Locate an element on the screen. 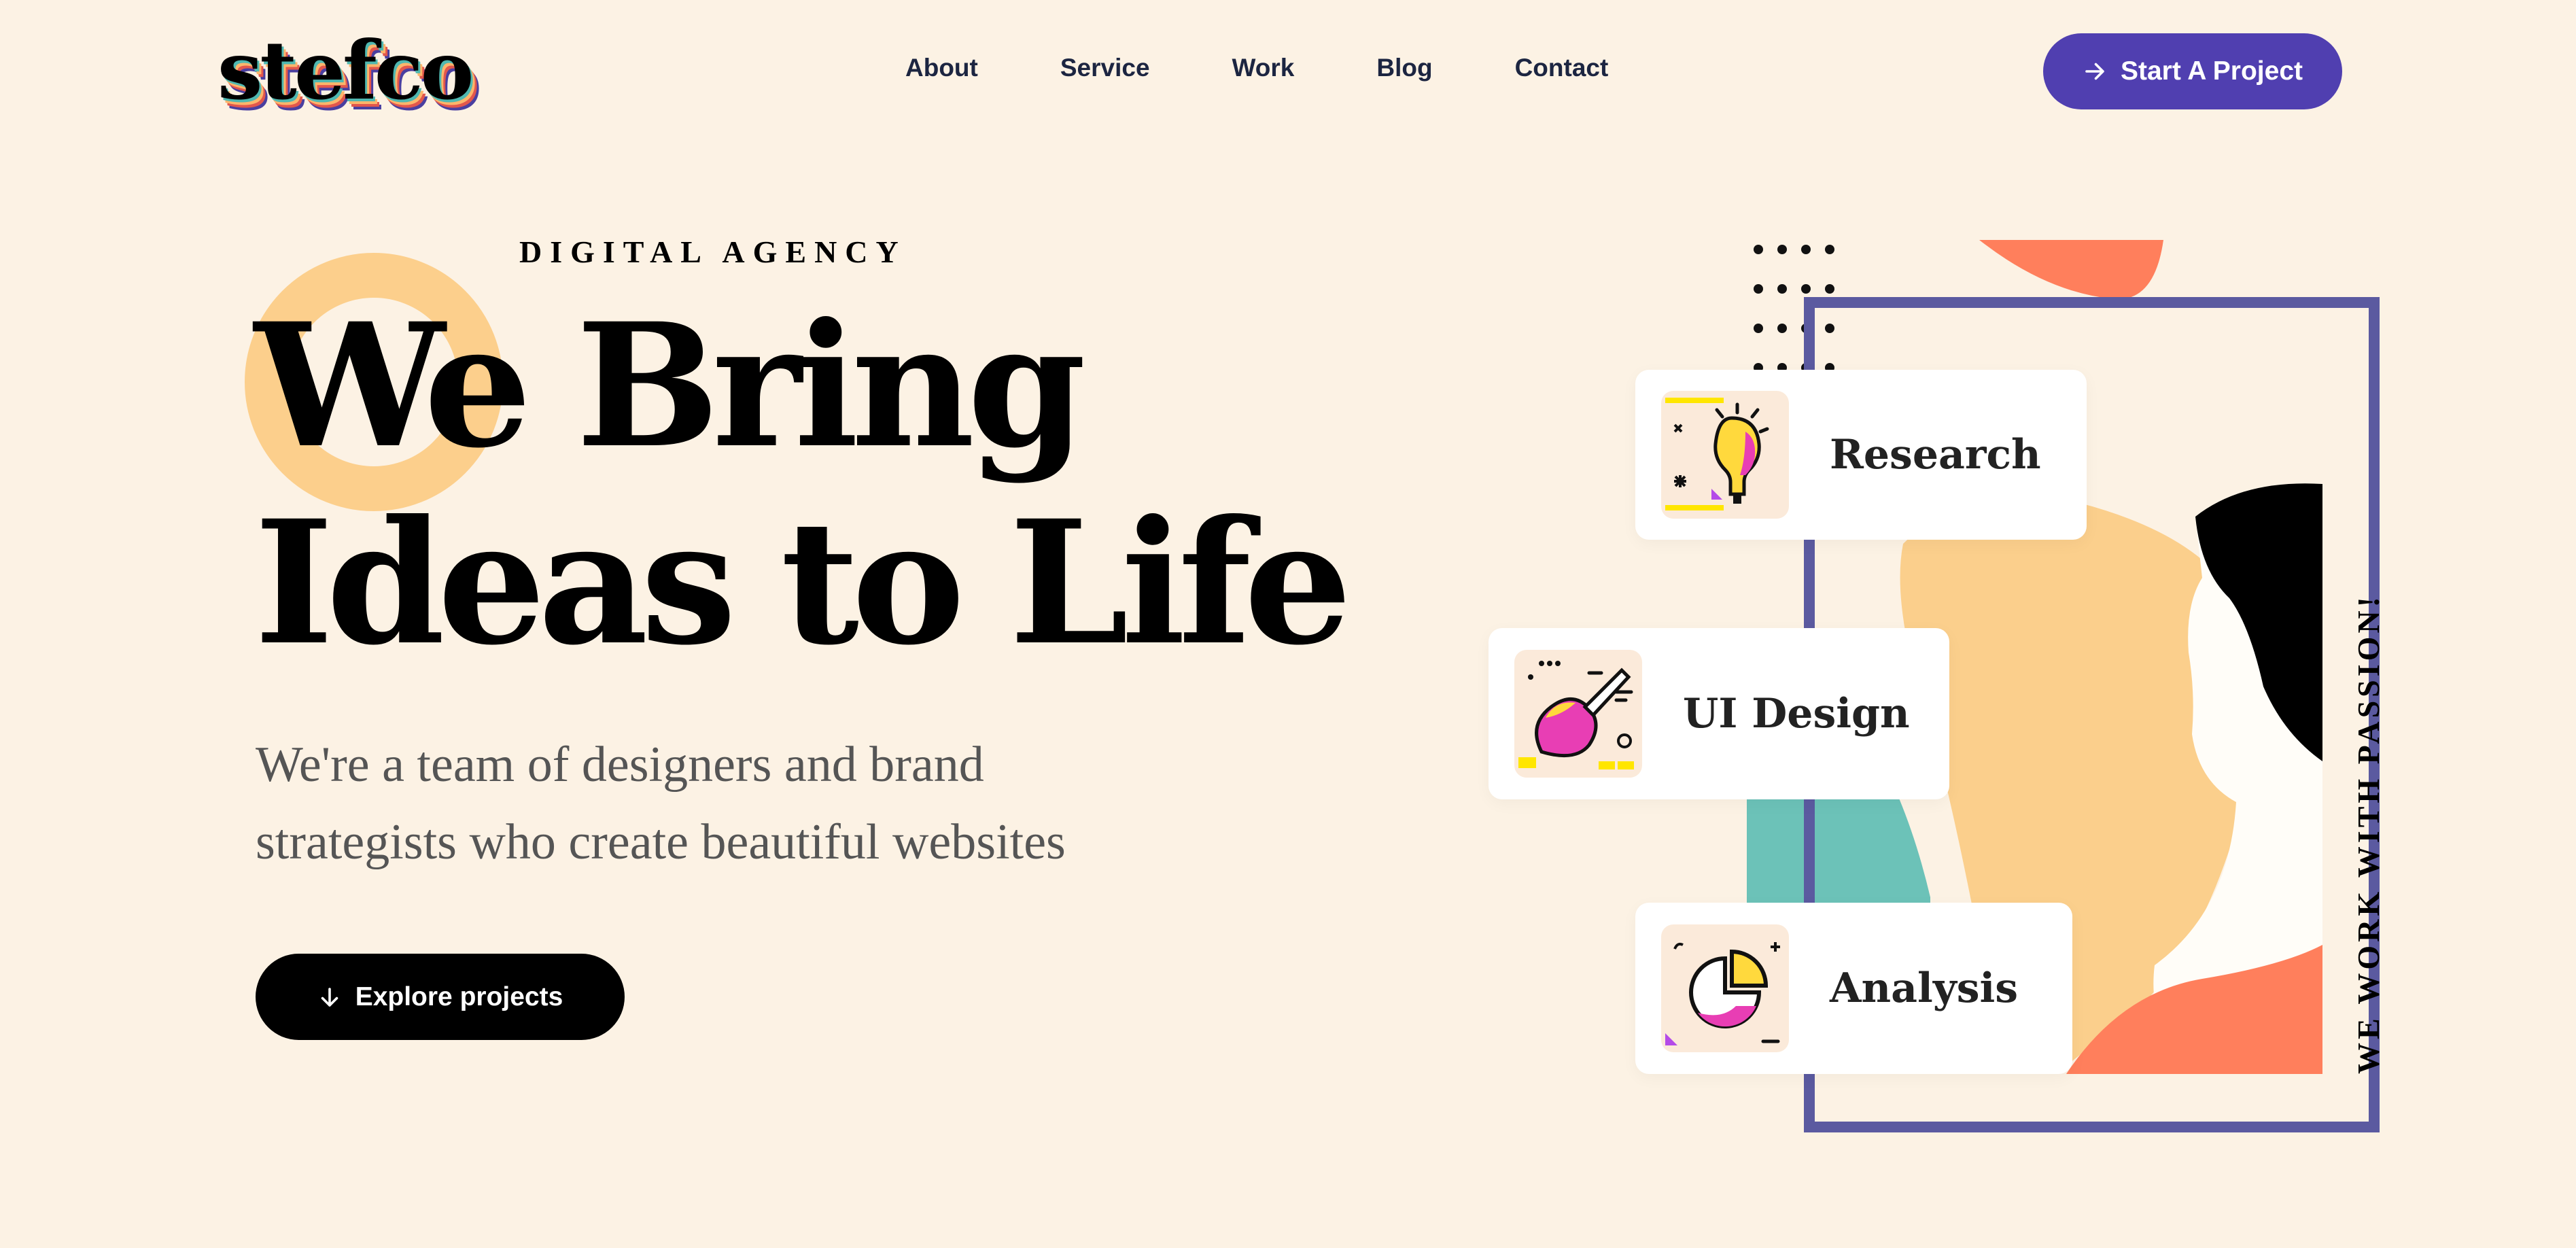 Image resolution: width=2576 pixels, height=1248 pixels. headline-line-2: Ideas to Life is located at coordinates (803, 583).